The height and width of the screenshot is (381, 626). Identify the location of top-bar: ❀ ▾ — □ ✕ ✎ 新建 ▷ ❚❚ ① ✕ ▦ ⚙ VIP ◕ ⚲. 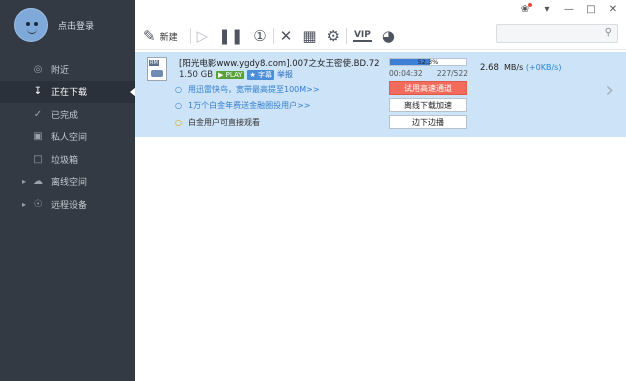
(380, 25).